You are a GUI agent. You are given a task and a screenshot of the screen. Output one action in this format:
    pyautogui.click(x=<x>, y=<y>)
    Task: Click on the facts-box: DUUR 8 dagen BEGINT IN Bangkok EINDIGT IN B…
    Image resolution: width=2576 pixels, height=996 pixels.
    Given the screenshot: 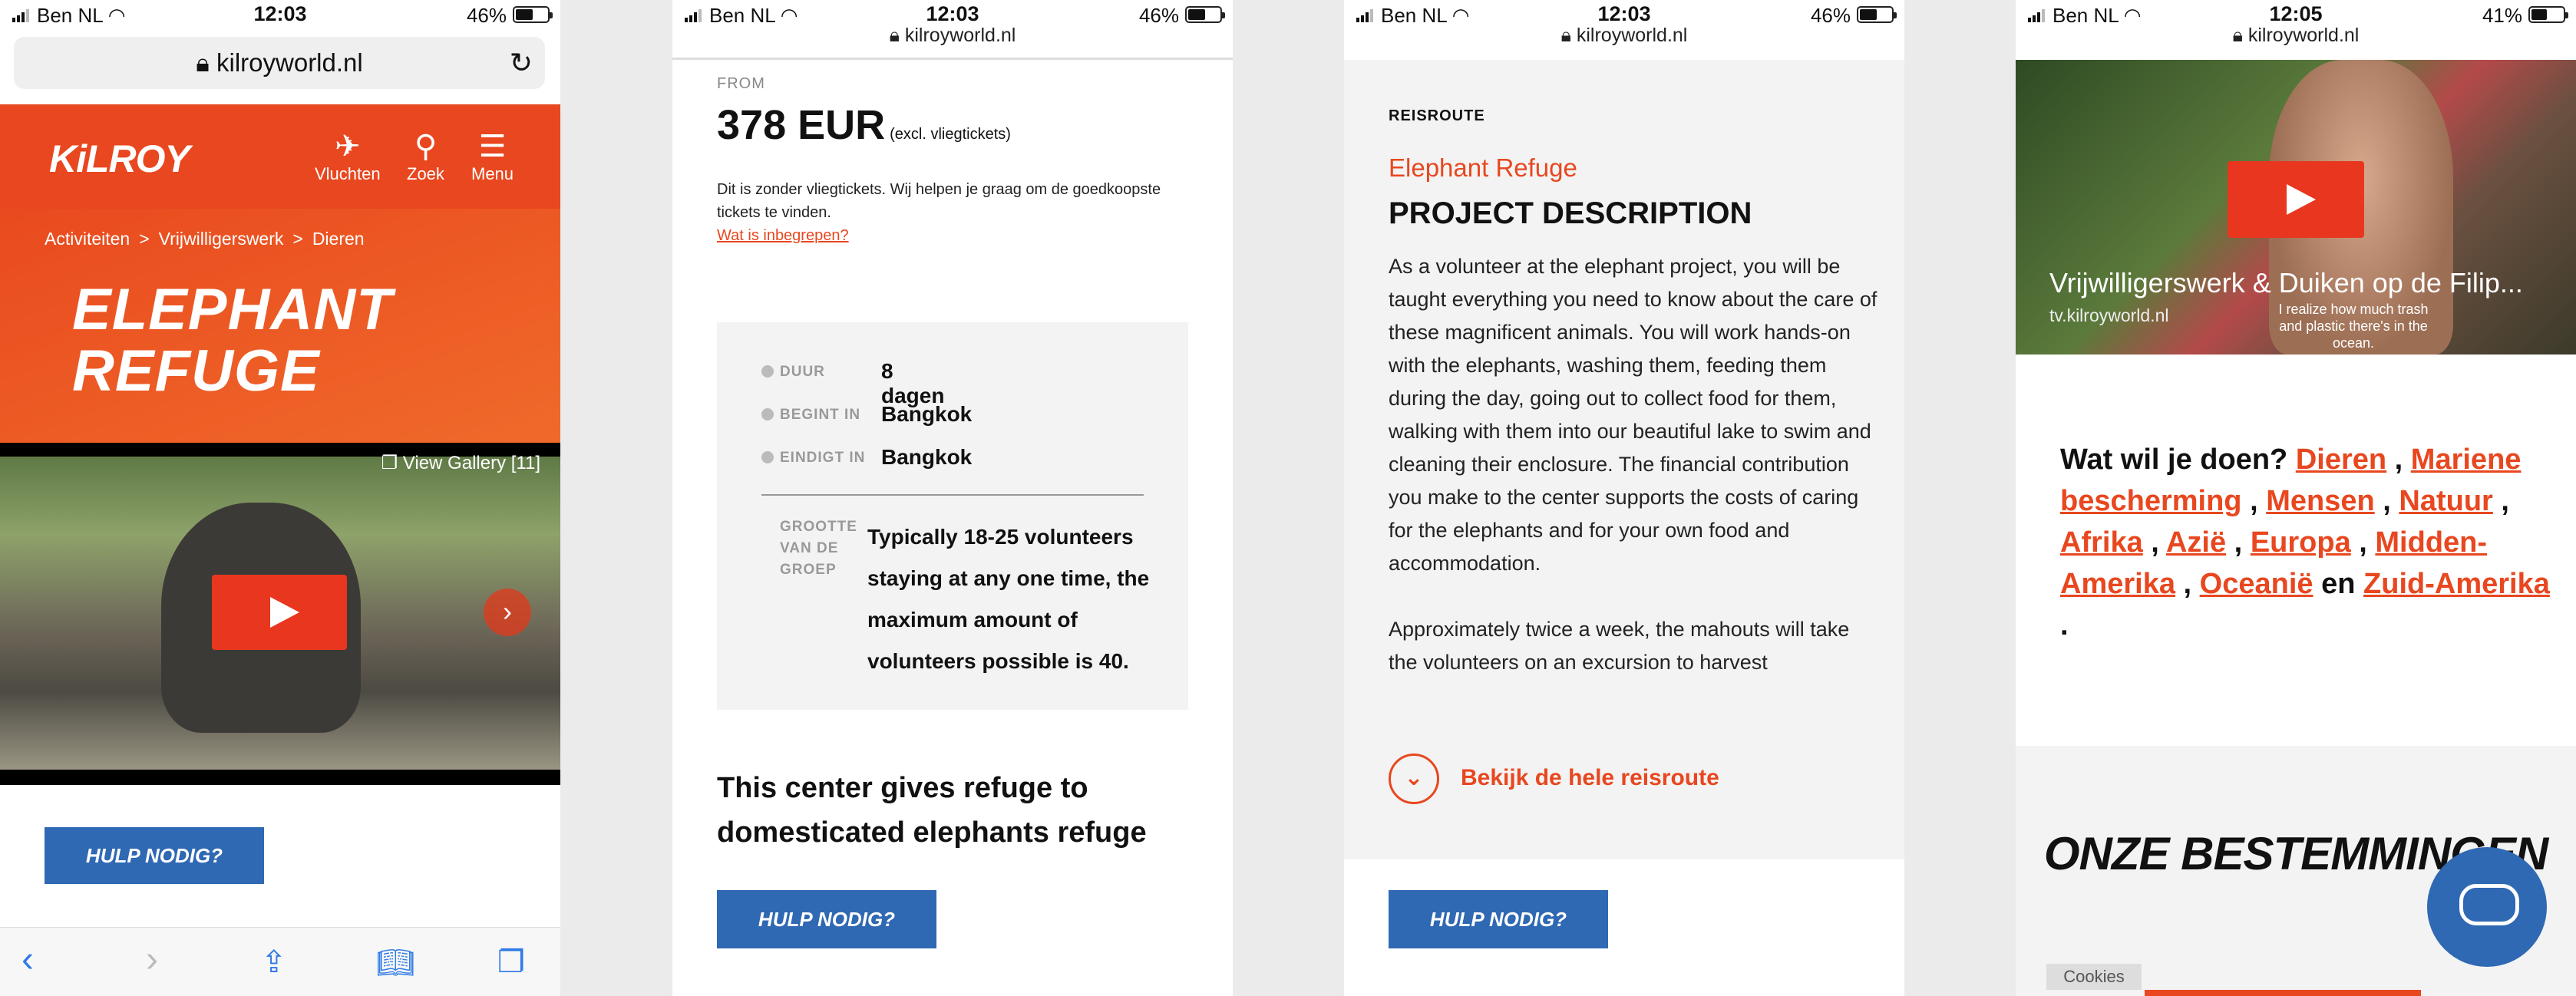 What is the action you would take?
    pyautogui.click(x=952, y=516)
    